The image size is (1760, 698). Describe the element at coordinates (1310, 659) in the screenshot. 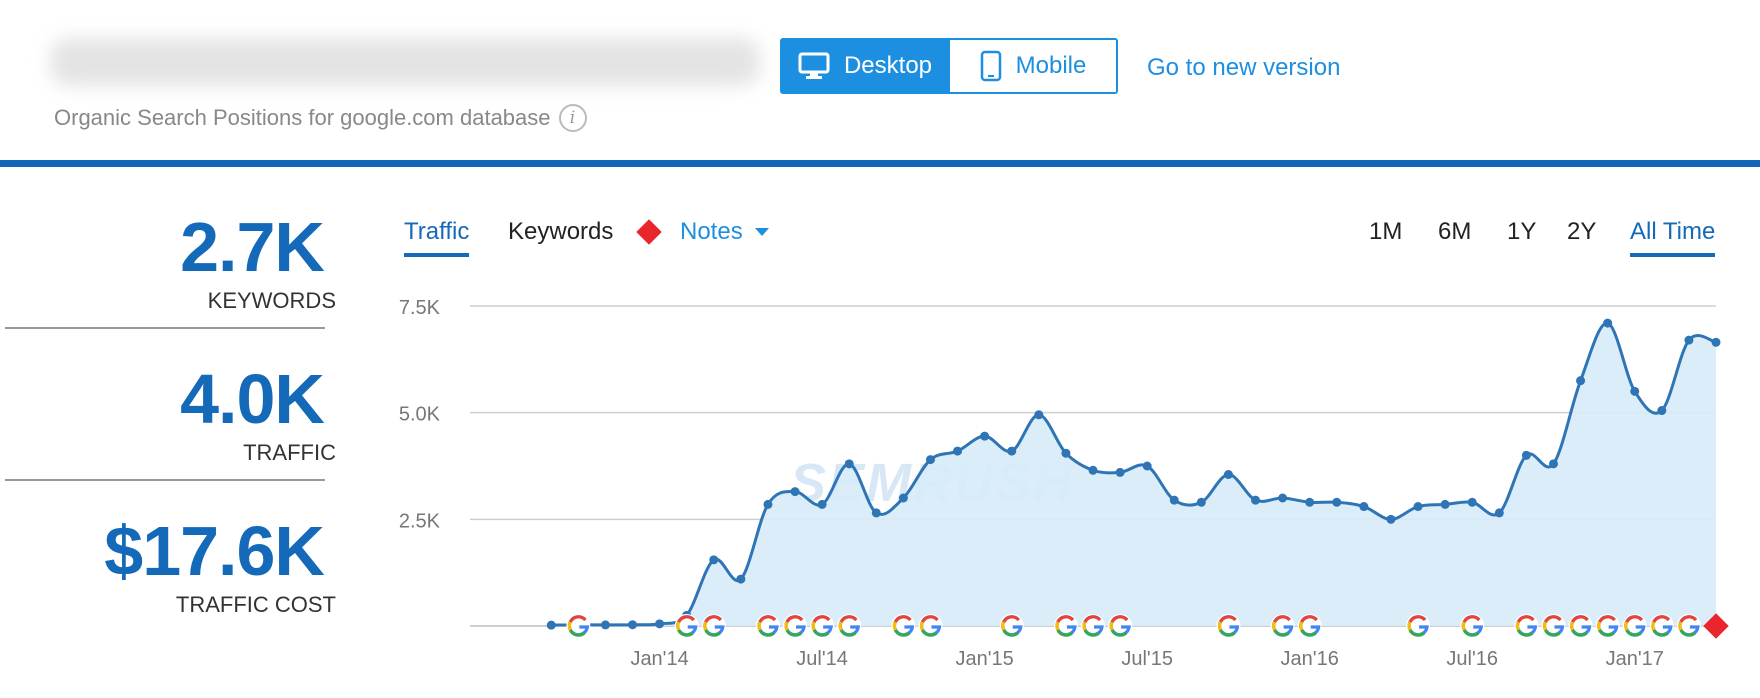

I see `x-tick-label: Jan'16` at that location.